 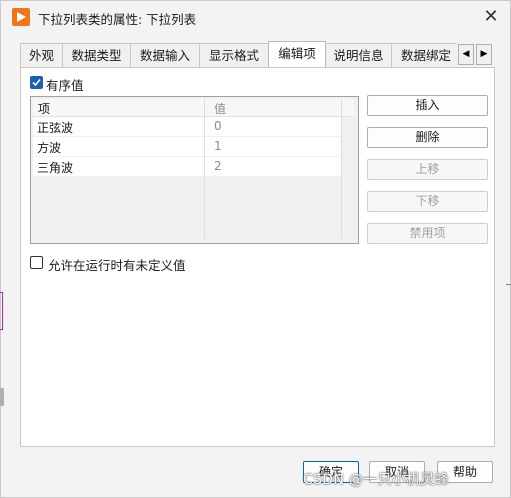 I want to click on disable-item-button: 禁用项, so click(x=427, y=233).